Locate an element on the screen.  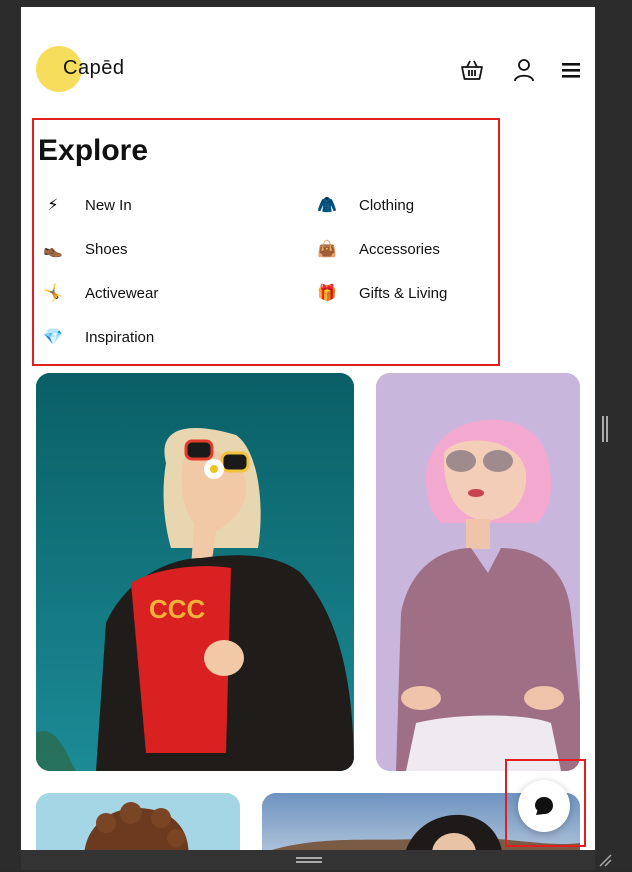
gymnast-icon: 🤸 is located at coordinates (53, 293).